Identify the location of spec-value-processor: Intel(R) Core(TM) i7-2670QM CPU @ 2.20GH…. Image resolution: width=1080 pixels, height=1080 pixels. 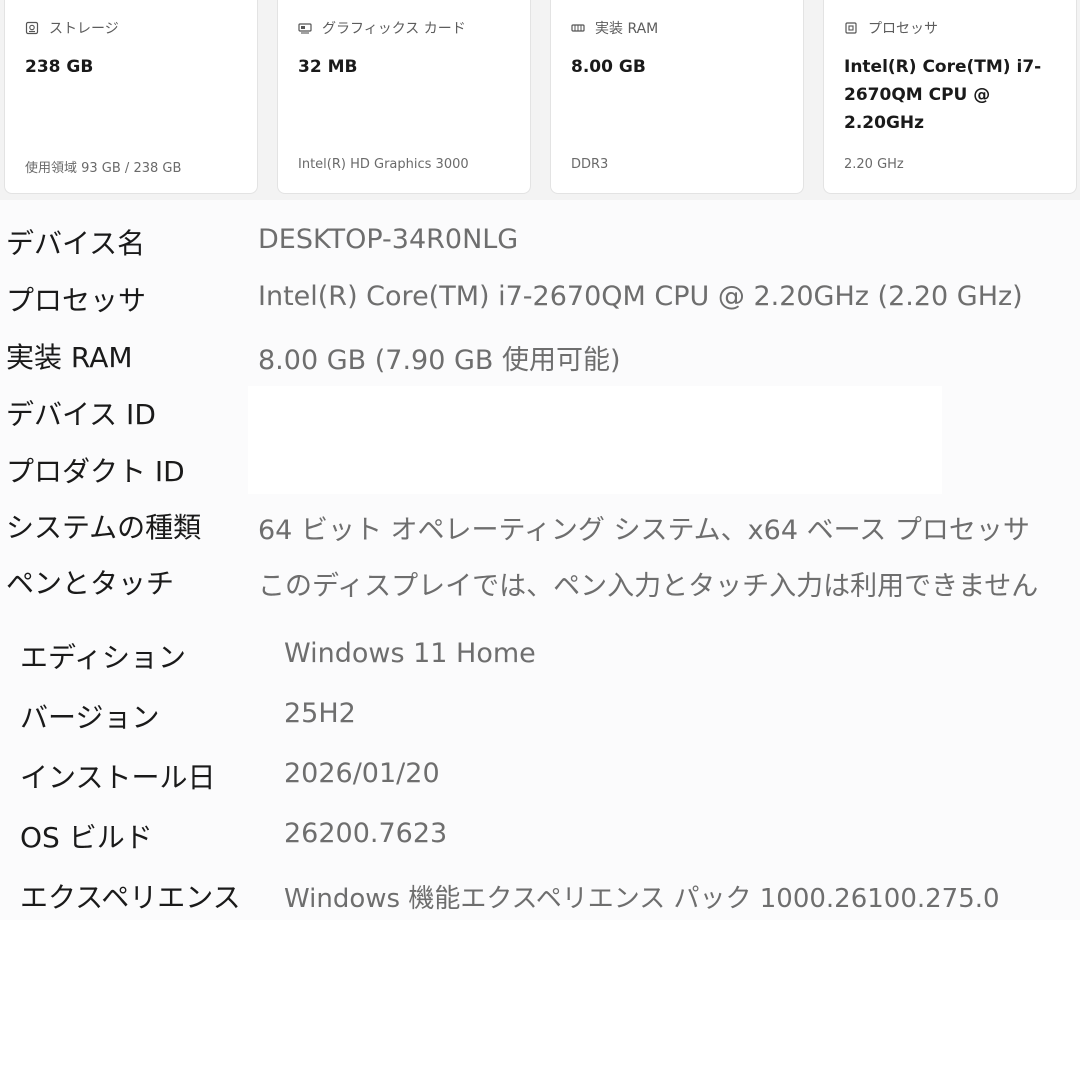
(640, 296).